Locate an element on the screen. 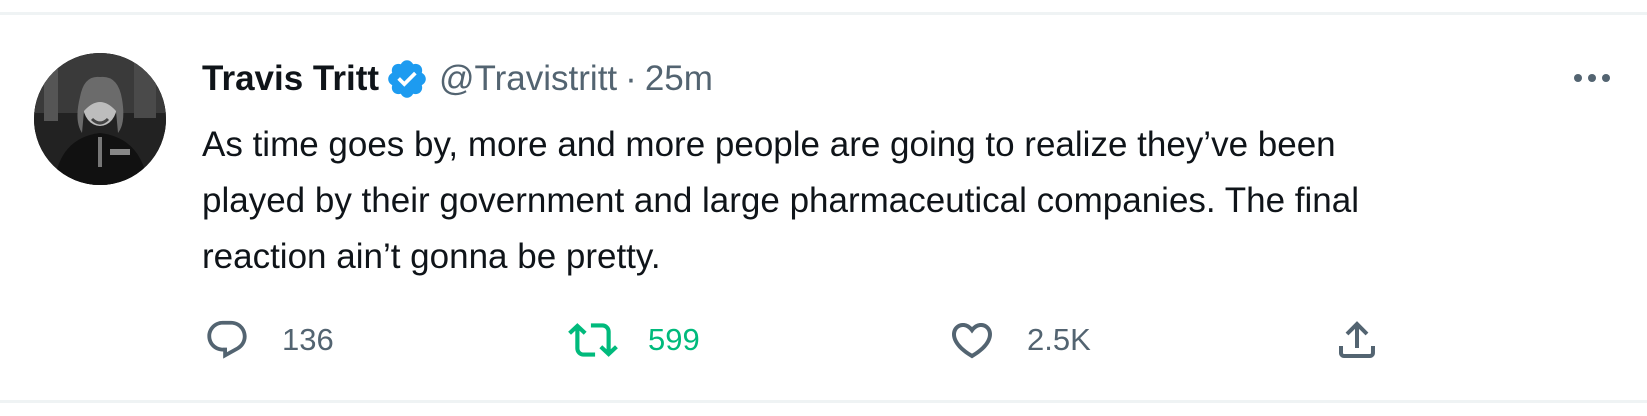 The height and width of the screenshot is (416, 1647). author-name: Travis Tritt is located at coordinates (290, 79).